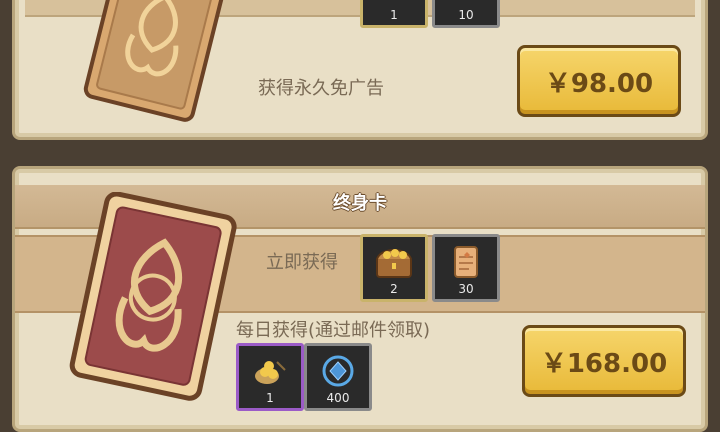 Image resolution: width=720 pixels, height=432 pixels. Describe the element at coordinates (466, 262) in the screenshot. I see `scroll-icon` at that location.